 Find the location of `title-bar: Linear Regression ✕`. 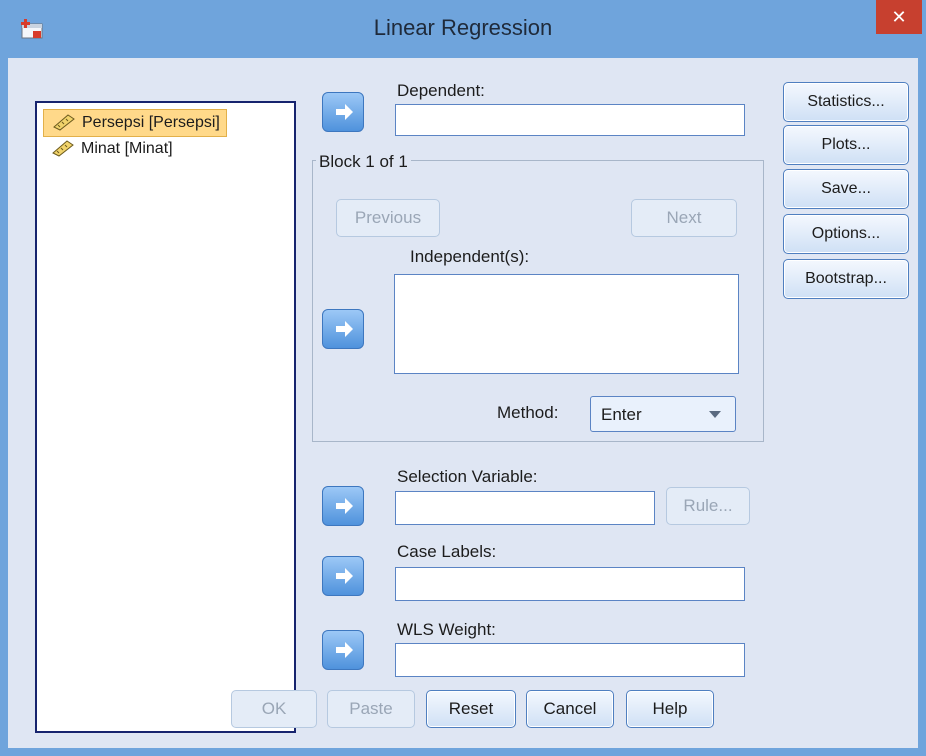

title-bar: Linear Regression ✕ is located at coordinates (463, 29).